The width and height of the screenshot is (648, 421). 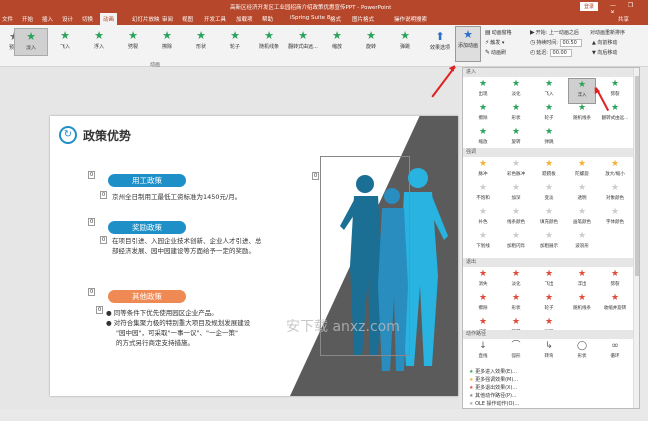 What do you see at coordinates (310, 18) in the screenshot?
I see `tab-ispring: iSpring Suite 8` at bounding box center [310, 18].